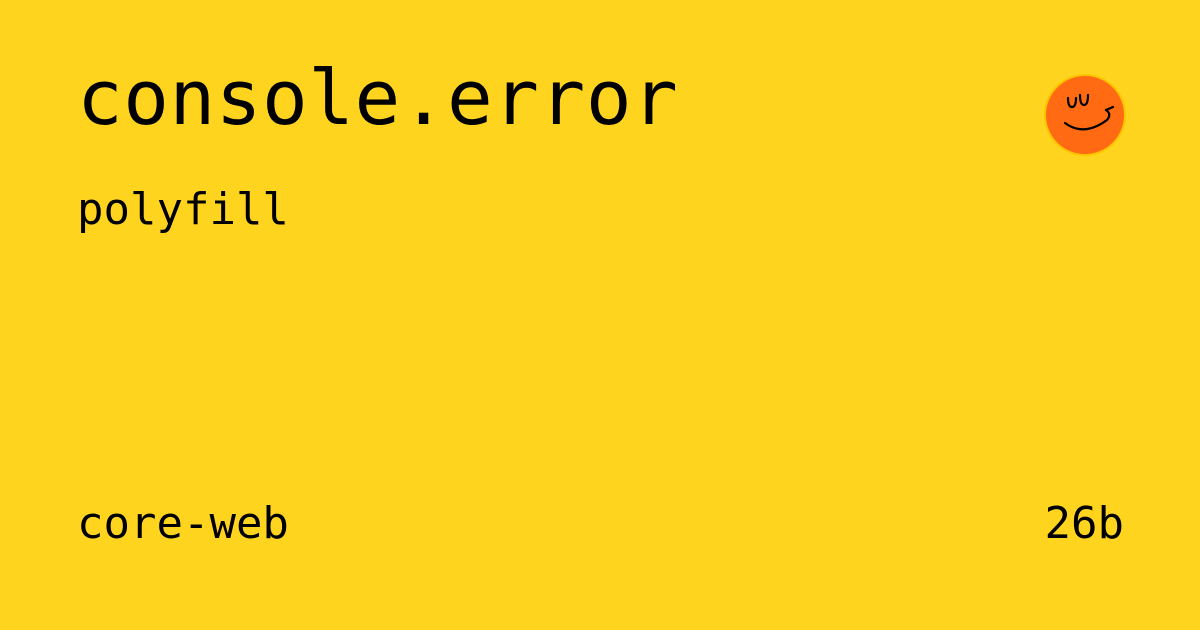 This screenshot has height=630, width=1200. What do you see at coordinates (183, 209) in the screenshot?
I see `card-subtitle: polyfill` at bounding box center [183, 209].